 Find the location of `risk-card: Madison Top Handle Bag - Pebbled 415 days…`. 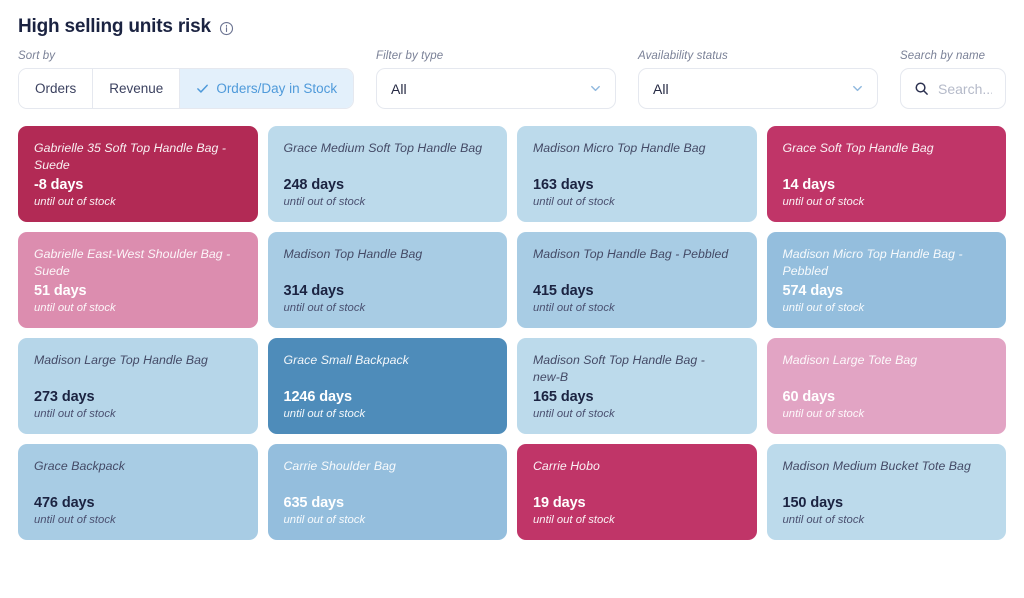

risk-card: Madison Top Handle Bag - Pebbled 415 days… is located at coordinates (637, 280).